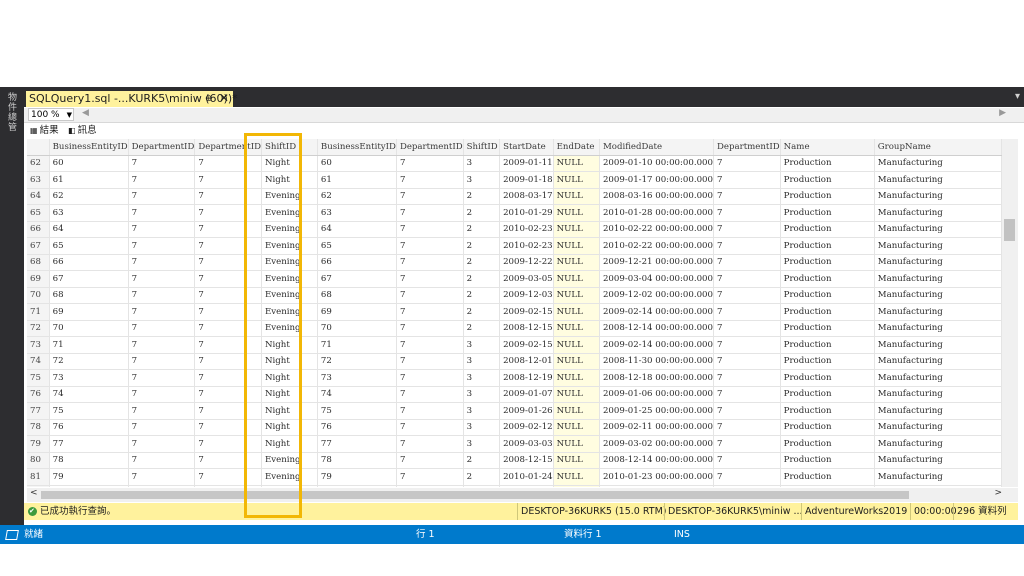 This screenshot has height=576, width=1024. I want to click on grid-cell: 2009-02-14 00:00:00.000, so click(656, 312).